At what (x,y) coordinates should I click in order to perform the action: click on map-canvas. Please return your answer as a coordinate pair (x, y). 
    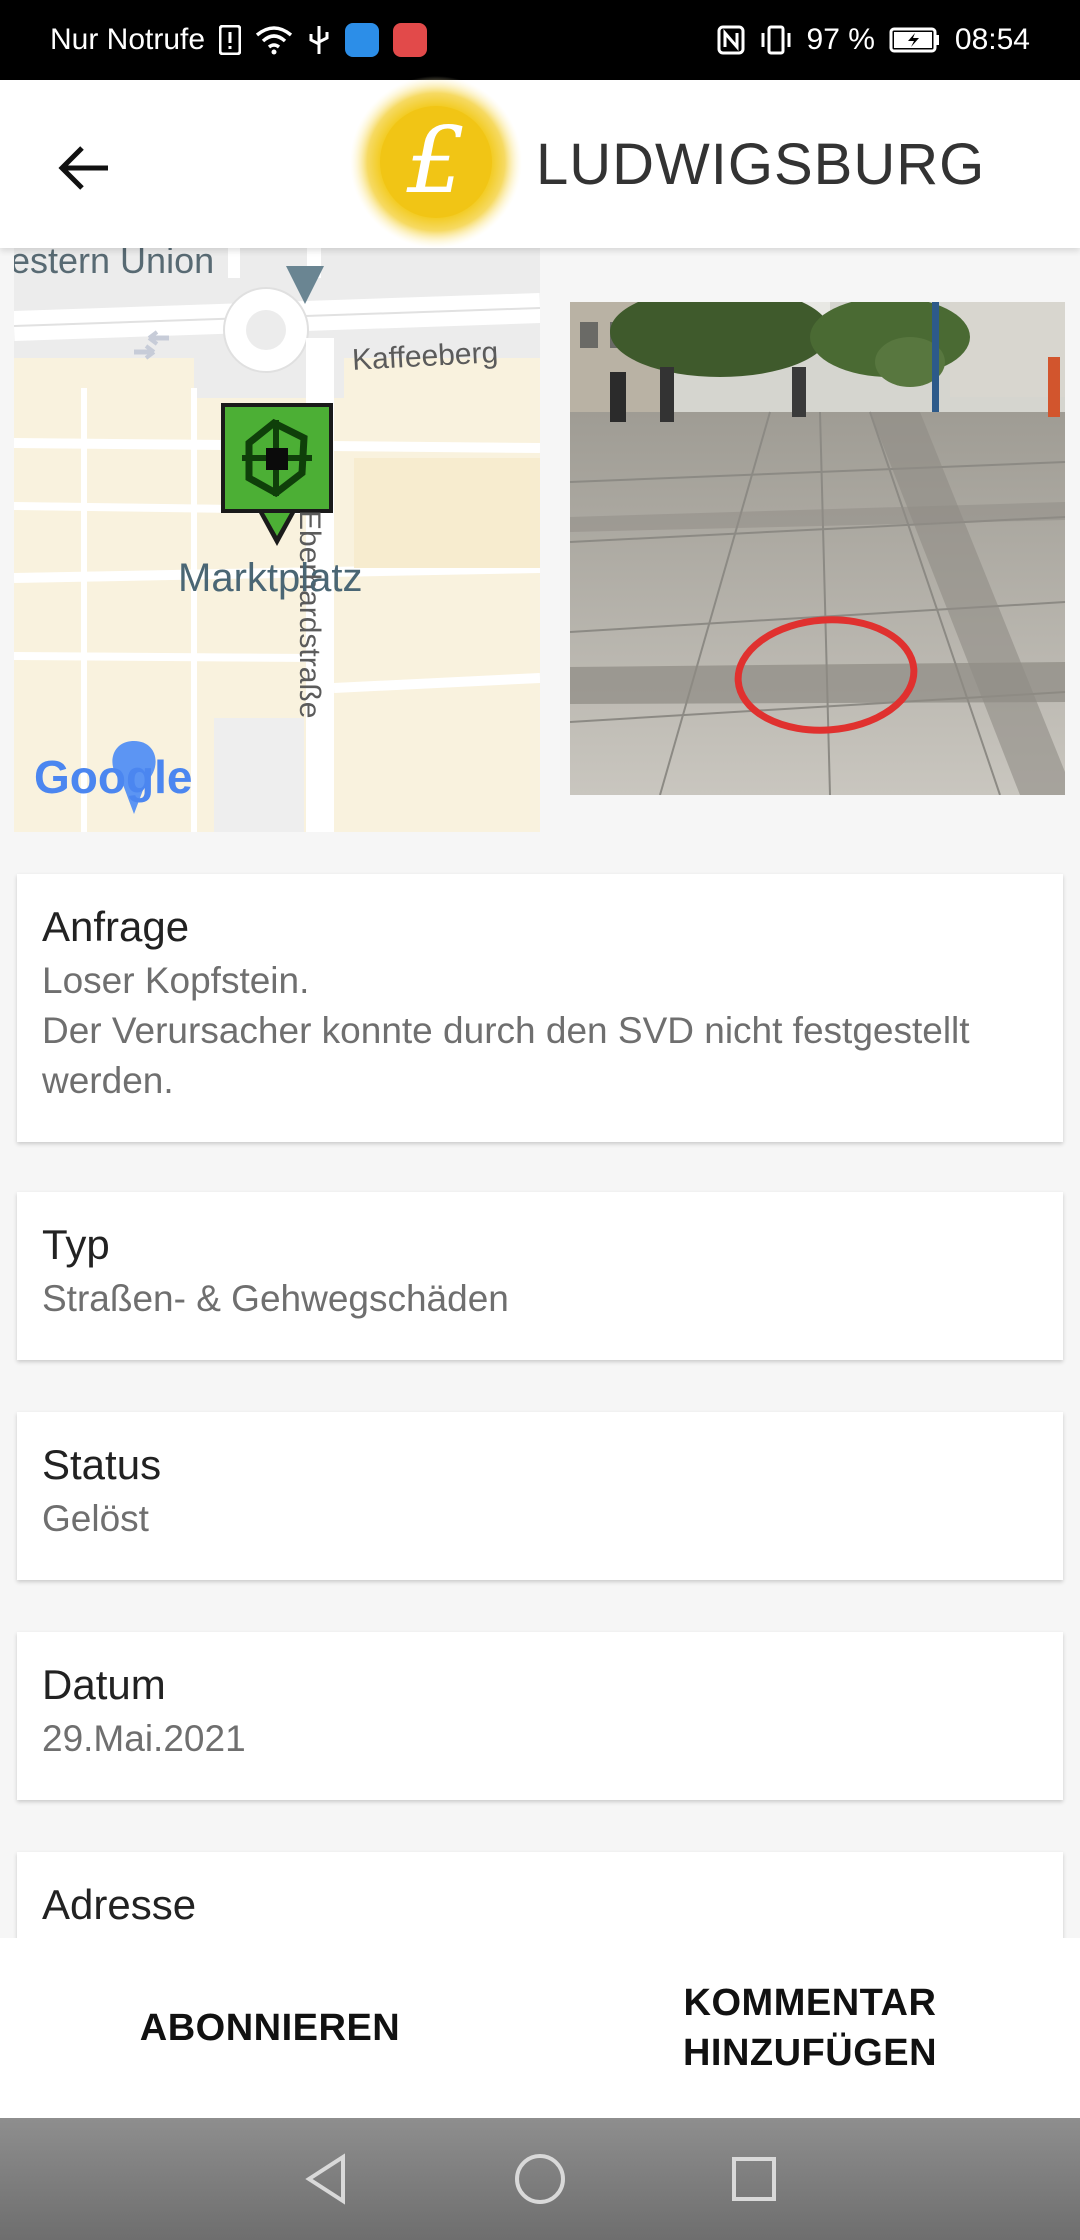
    Looking at the image, I should click on (277, 540).